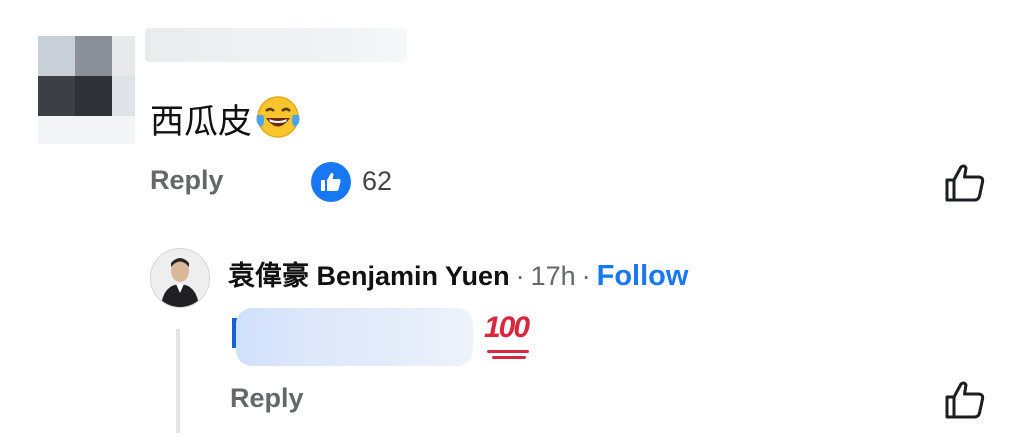 The height and width of the screenshot is (438, 1024). What do you see at coordinates (180, 278) in the screenshot?
I see `reply-author-avatar` at bounding box center [180, 278].